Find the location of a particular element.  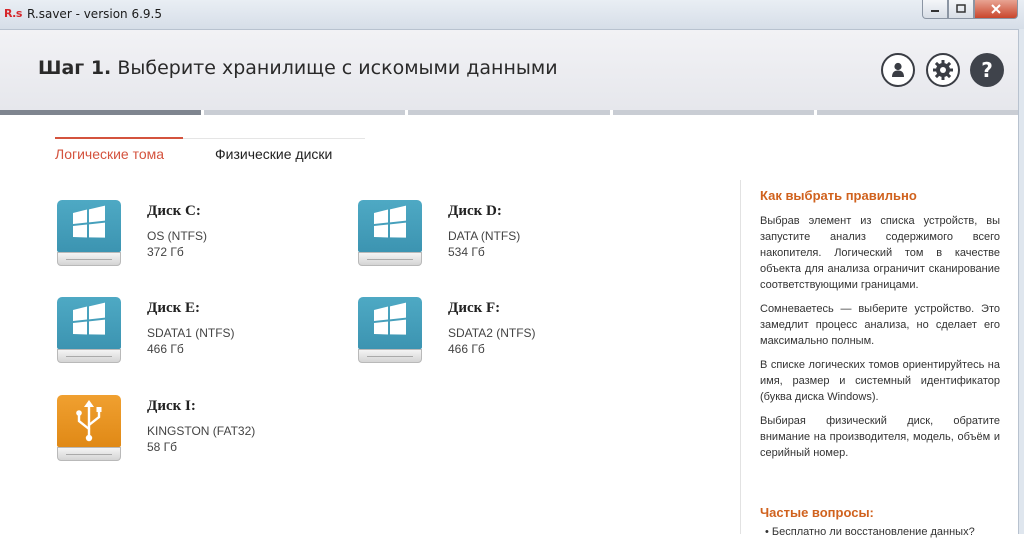

faq-link: • Бесплатно ли восстановление данных? is located at coordinates (885, 532).